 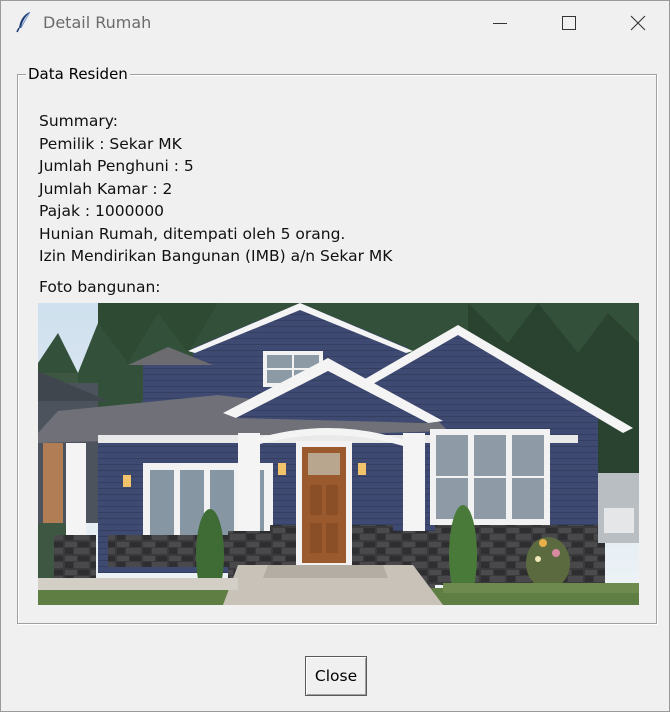 I want to click on title-bar: Detail Rumah, so click(x=335, y=23).